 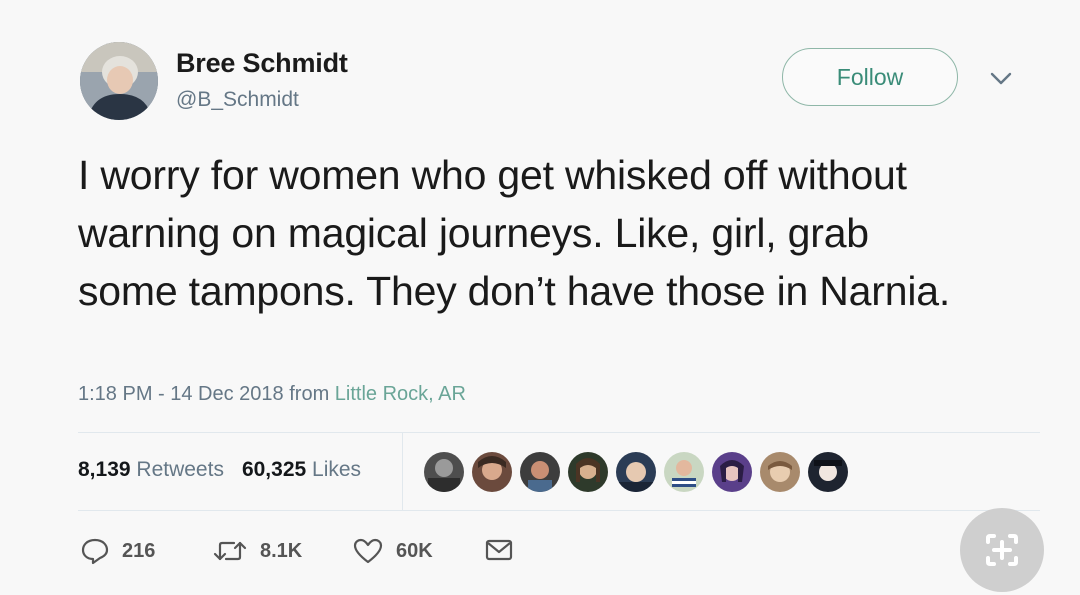 I want to click on divider-top, so click(x=559, y=432).